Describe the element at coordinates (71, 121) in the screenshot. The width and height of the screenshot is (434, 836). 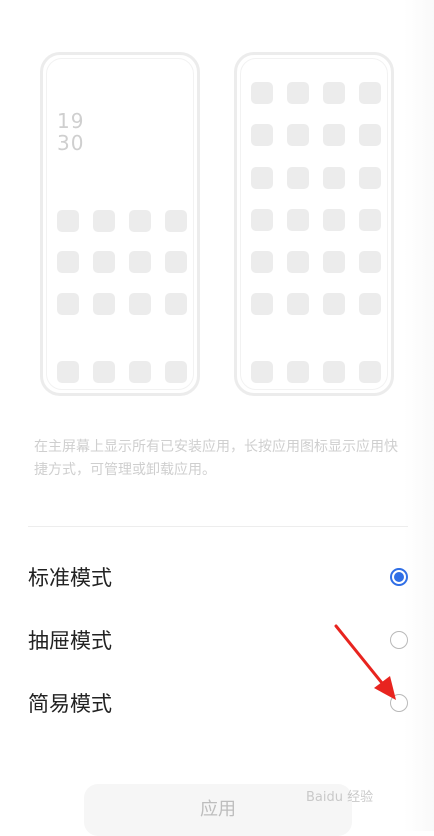
I see `clock-hour: 19` at that location.